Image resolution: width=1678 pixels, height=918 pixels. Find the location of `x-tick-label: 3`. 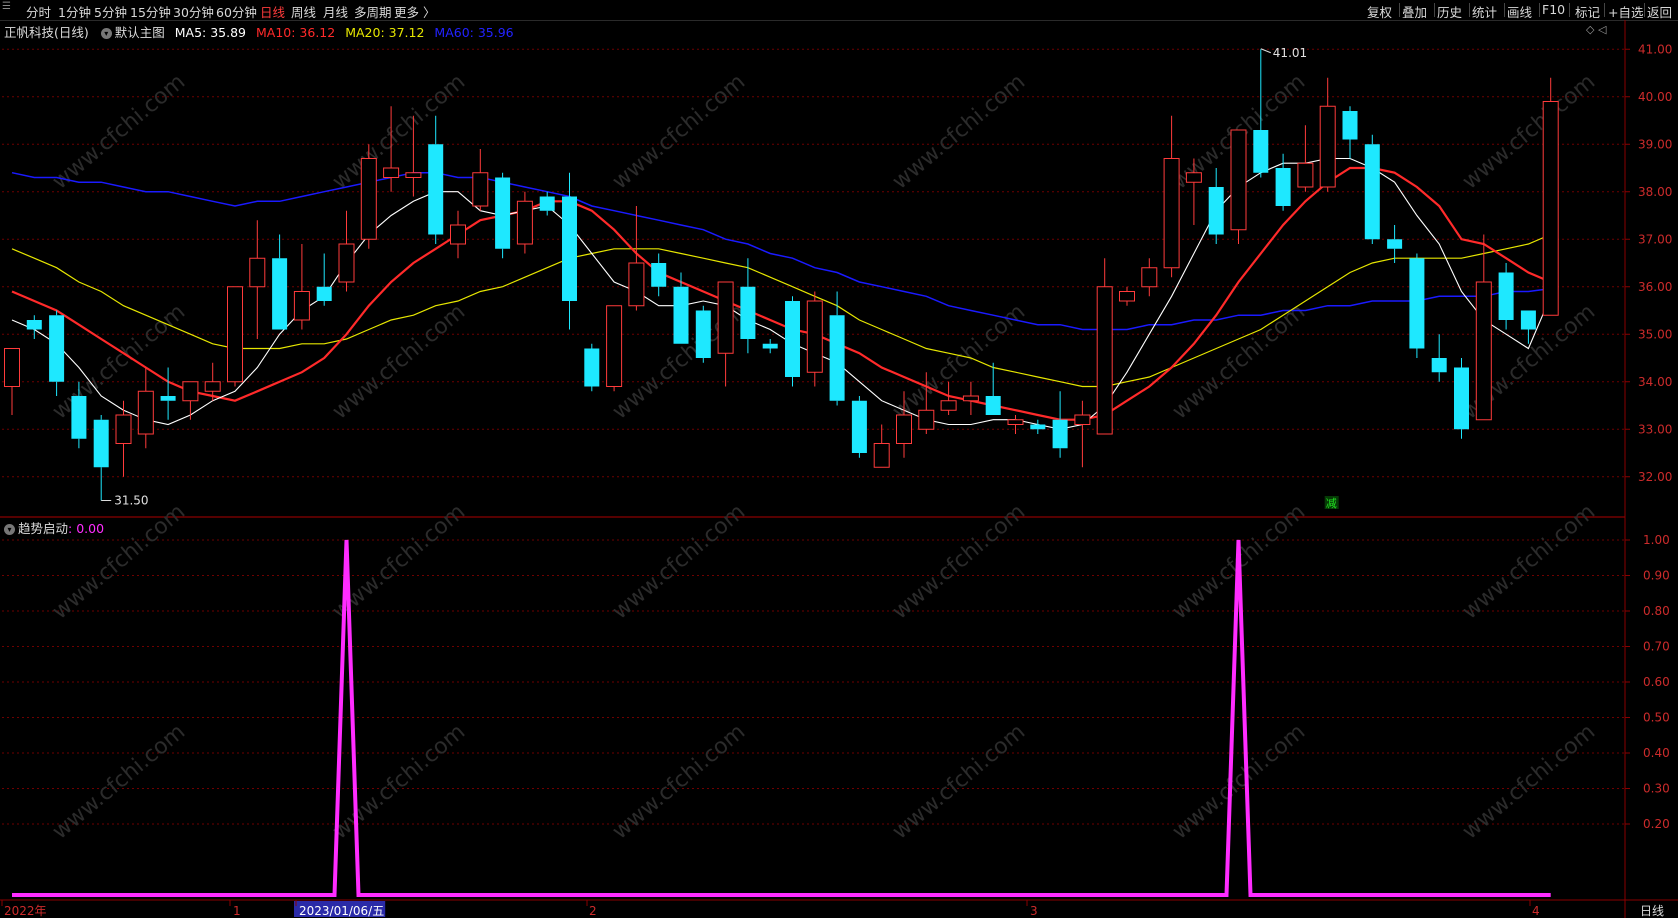

x-tick-label: 3 is located at coordinates (1034, 911).